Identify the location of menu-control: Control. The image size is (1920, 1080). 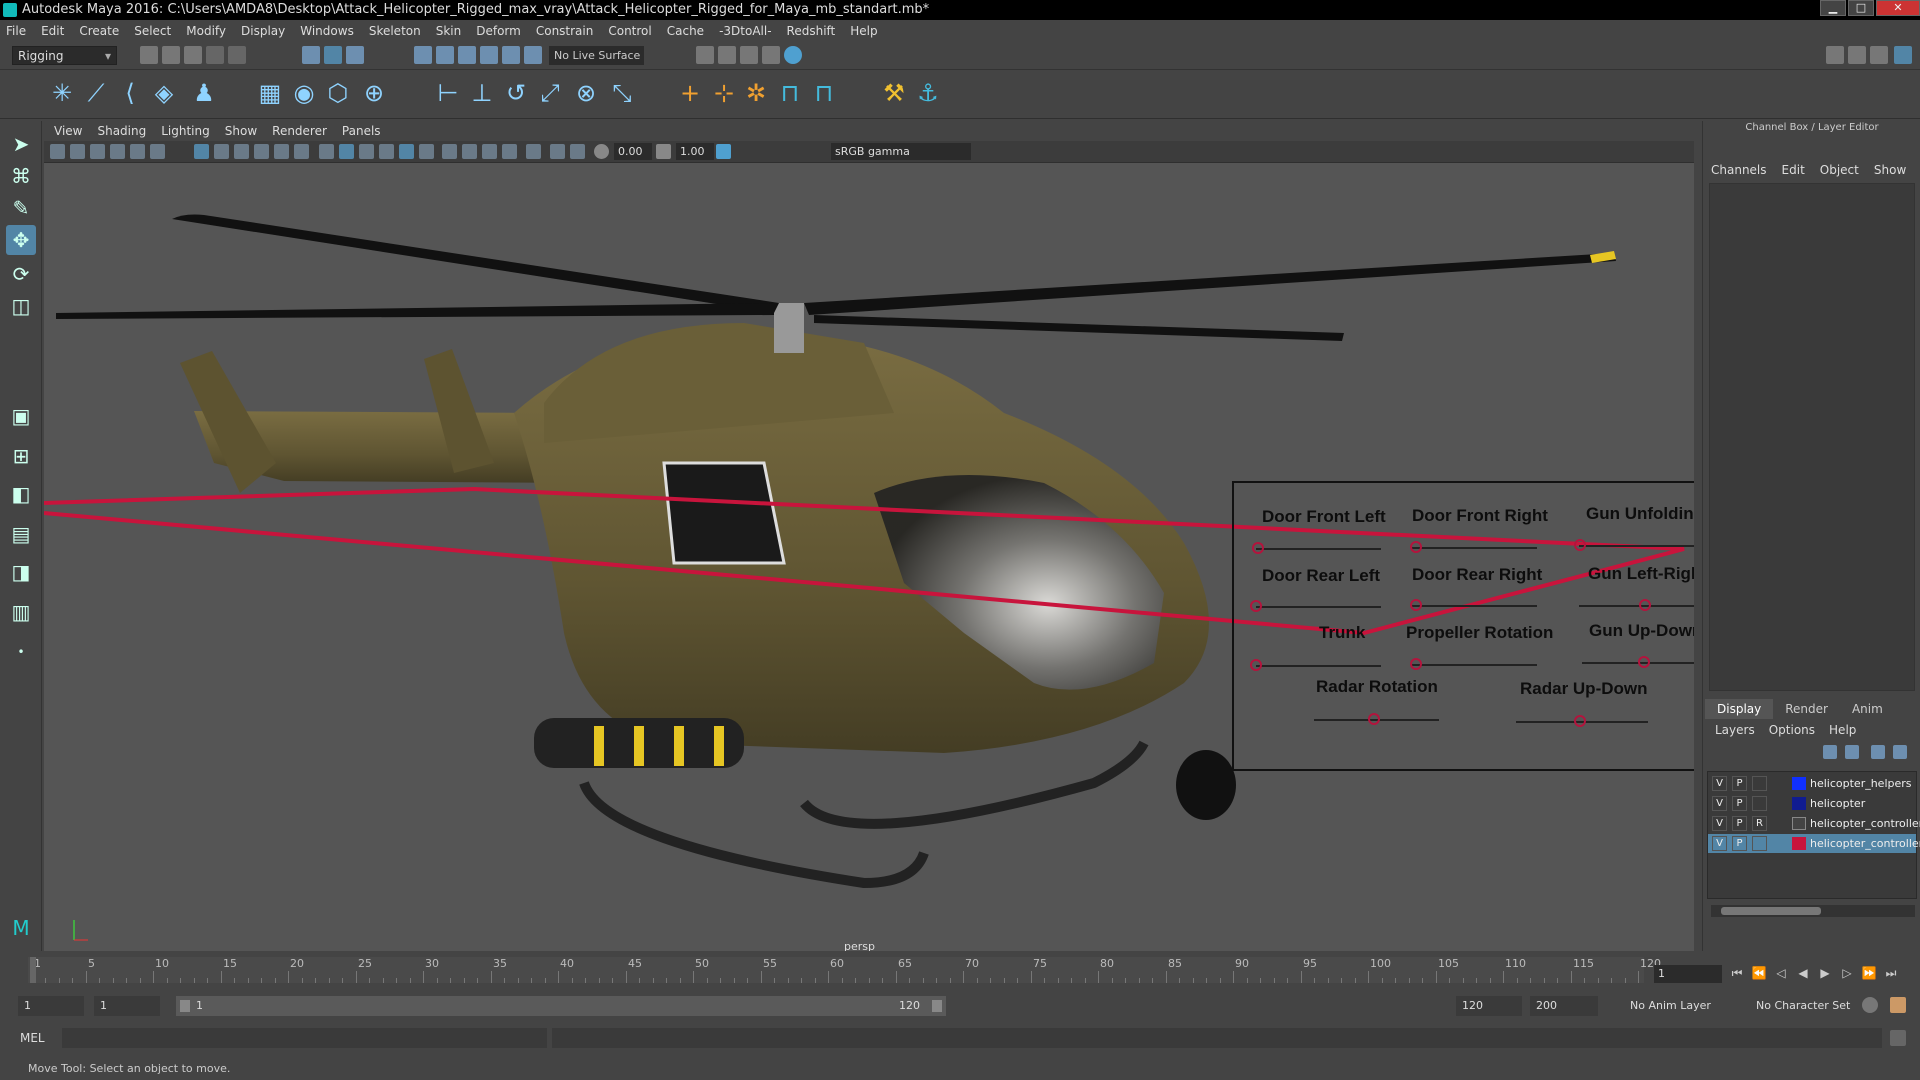
(629, 31).